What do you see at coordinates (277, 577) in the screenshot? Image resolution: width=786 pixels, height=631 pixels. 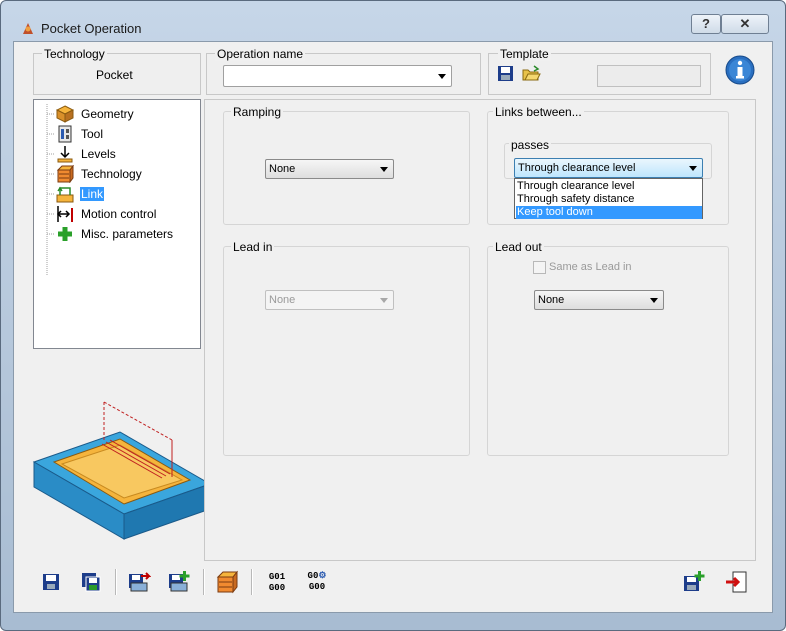 I see `gcode-line: G01` at bounding box center [277, 577].